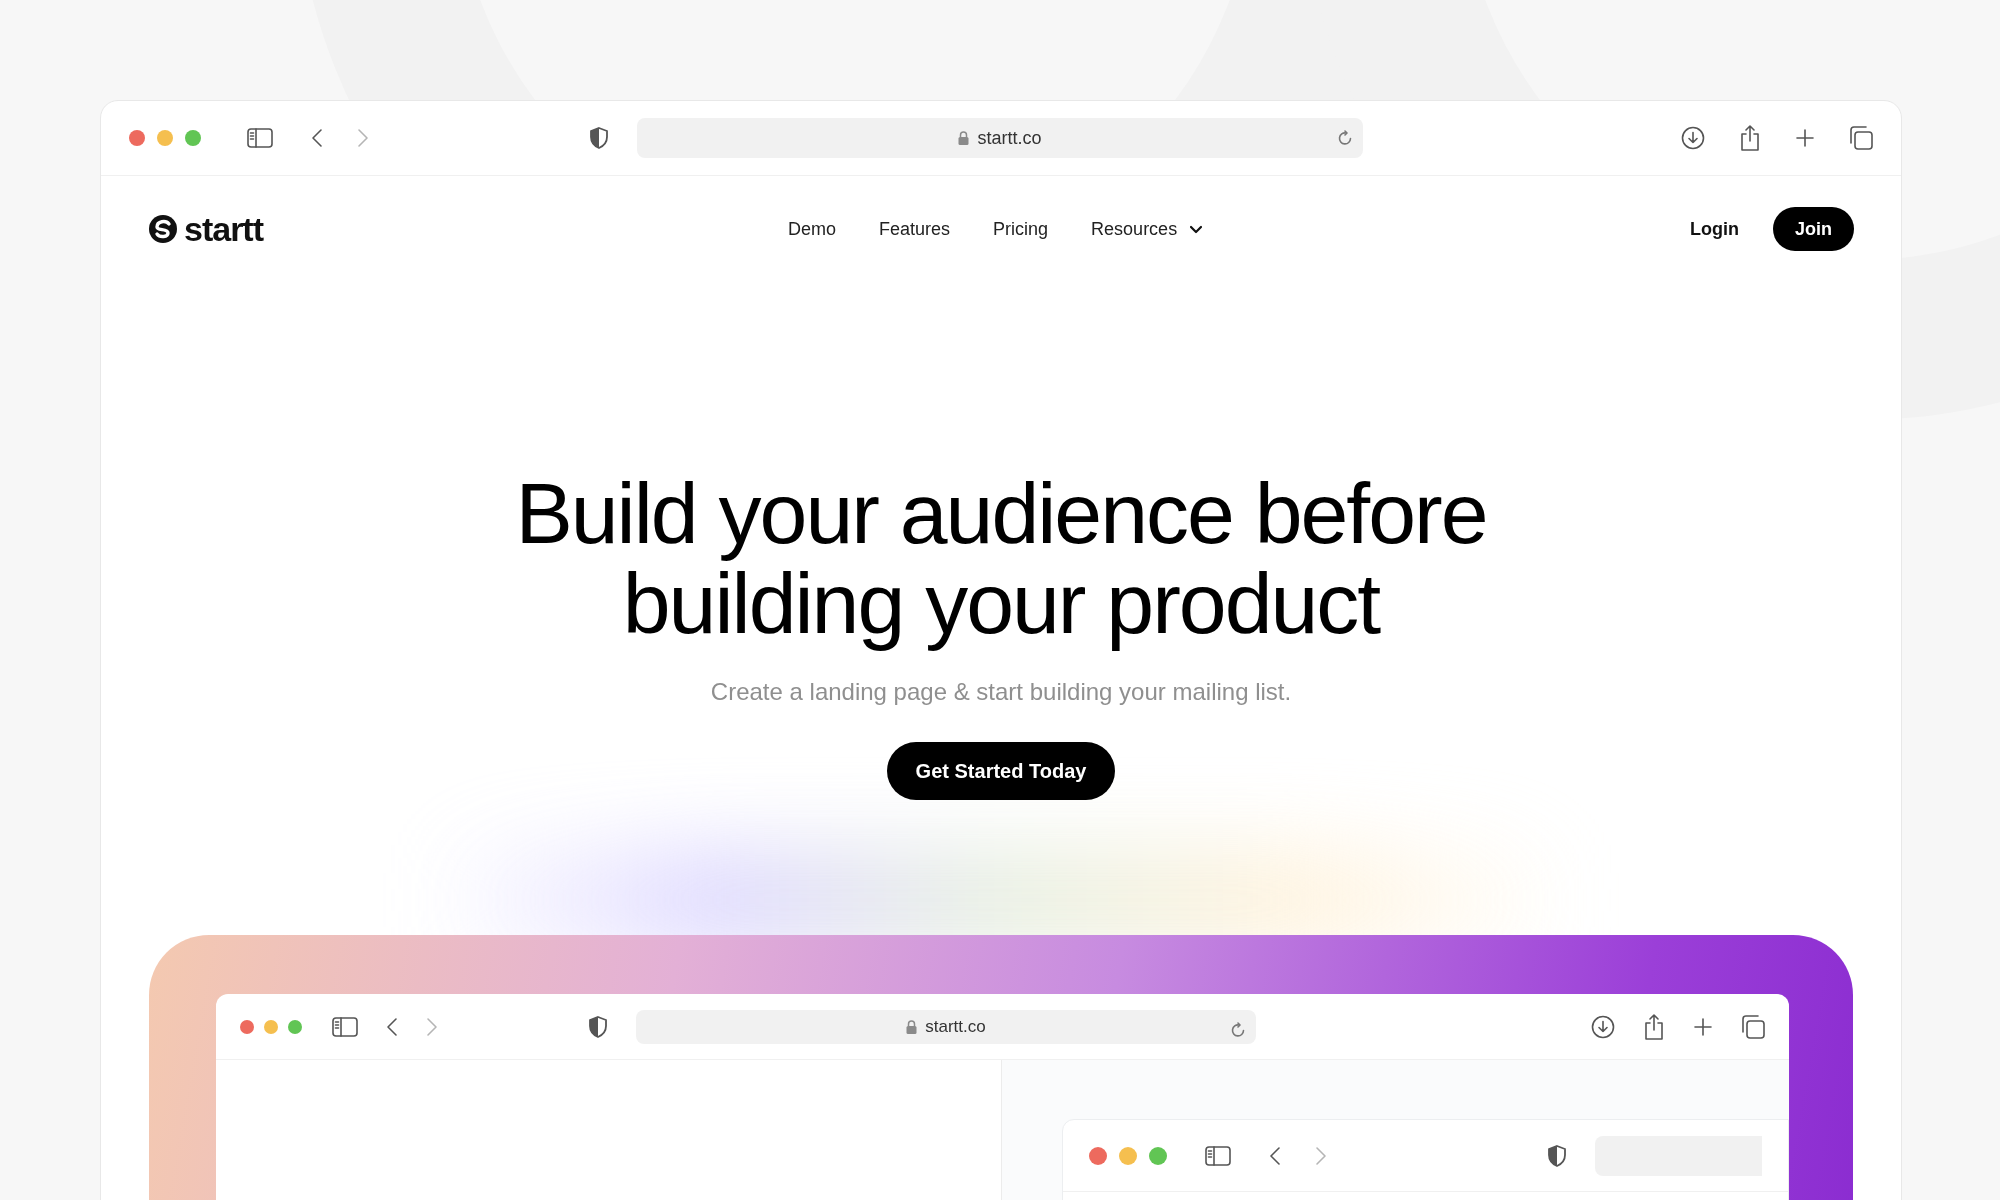  What do you see at coordinates (1001, 771) in the screenshot?
I see `get-started-button: Get Started Today` at bounding box center [1001, 771].